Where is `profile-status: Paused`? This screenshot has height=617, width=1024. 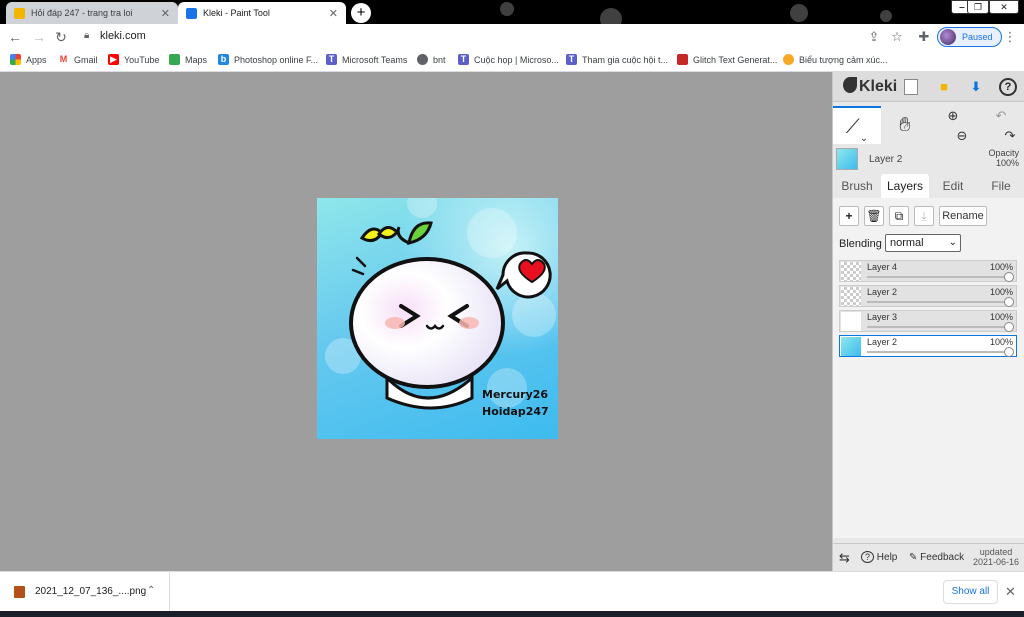
profile-status: Paused is located at coordinates (977, 37).